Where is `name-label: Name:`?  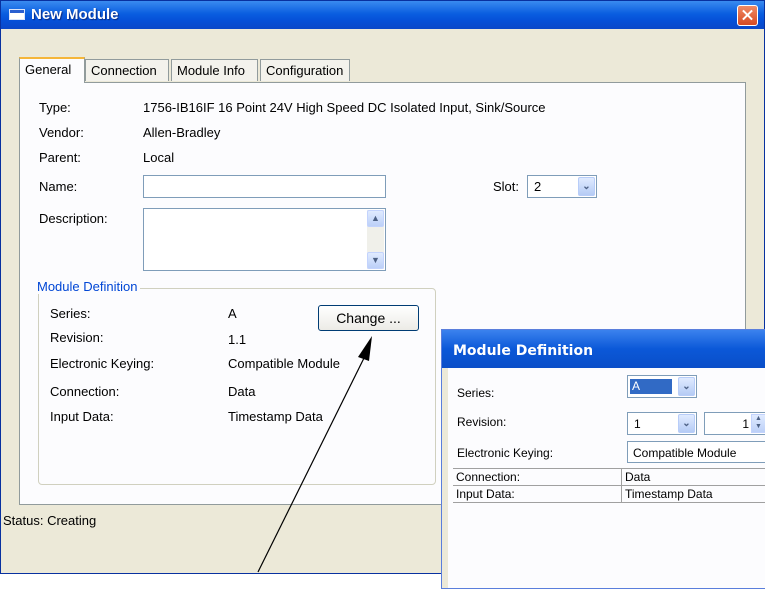 name-label: Name: is located at coordinates (58, 186).